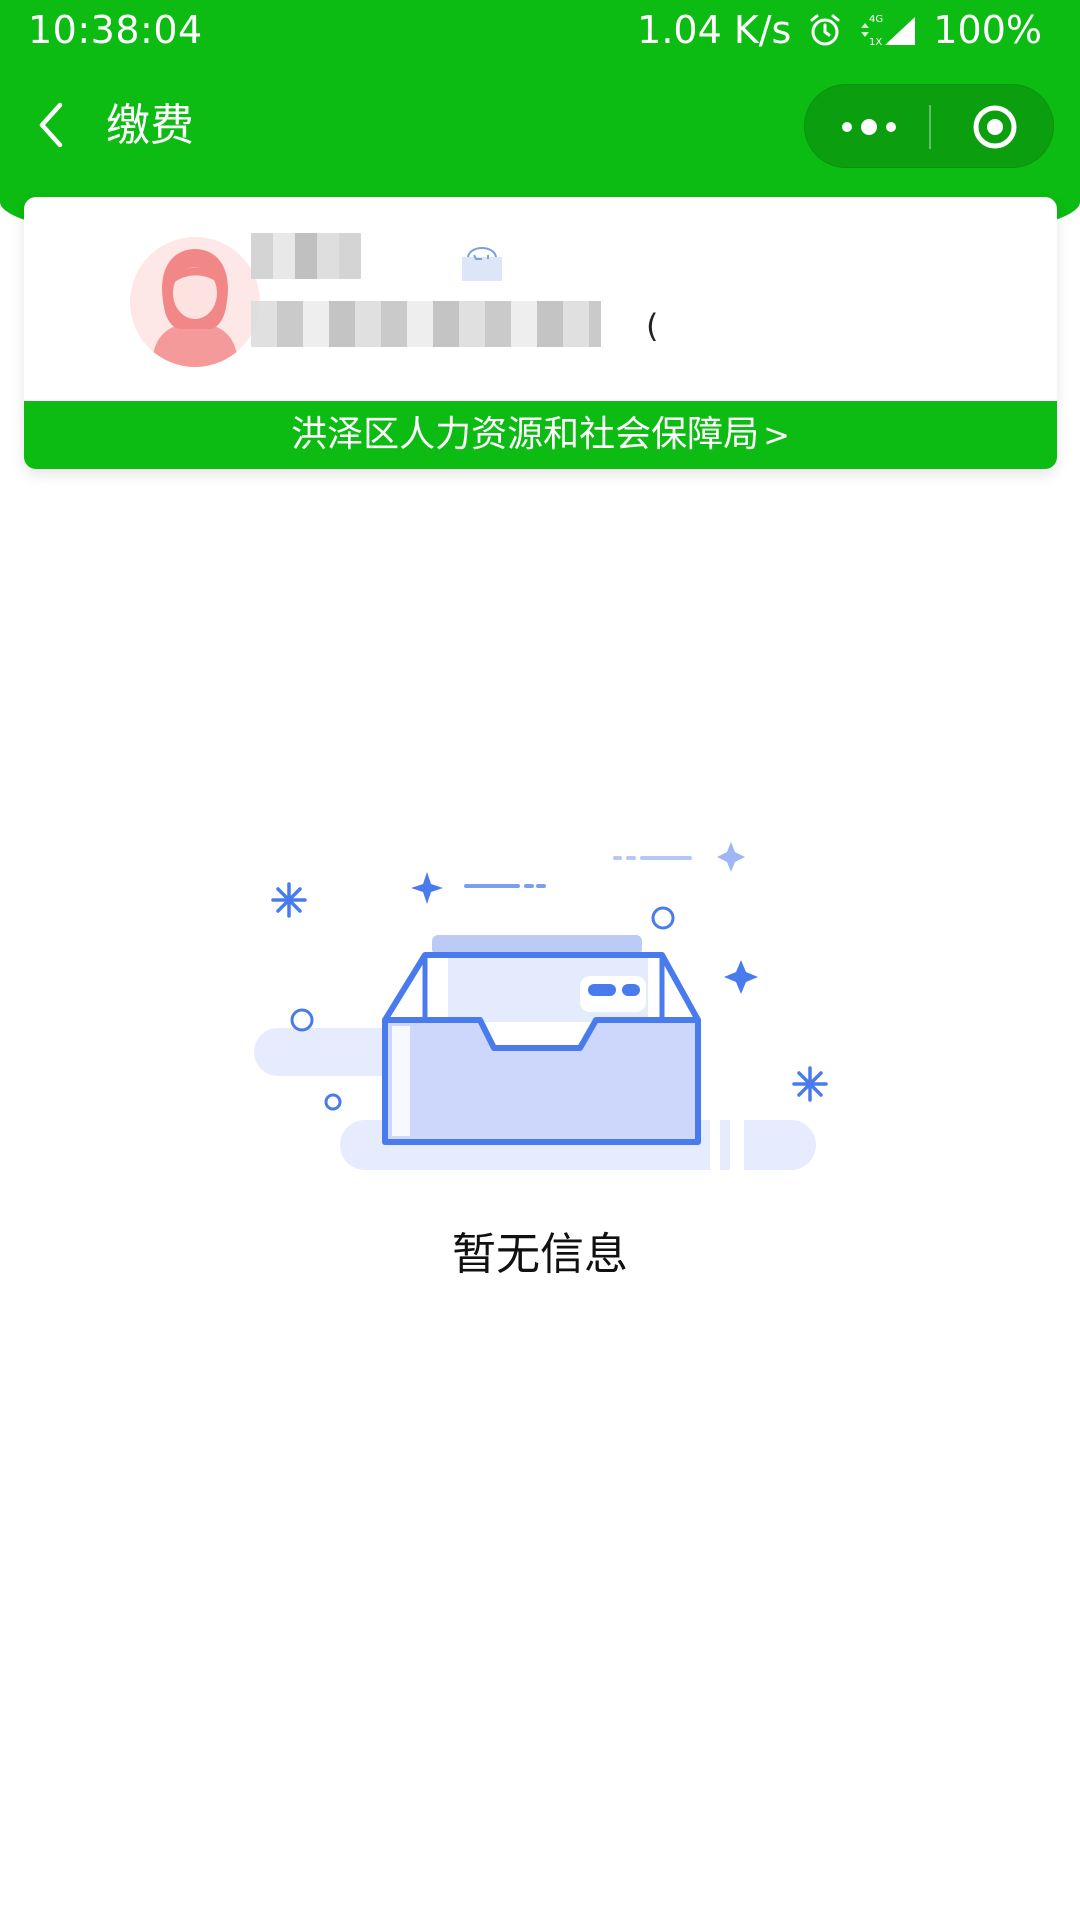 The width and height of the screenshot is (1080, 1920). Describe the element at coordinates (888, 31) in the screenshot. I see `signal-4g-icon: 4G 1X` at that location.